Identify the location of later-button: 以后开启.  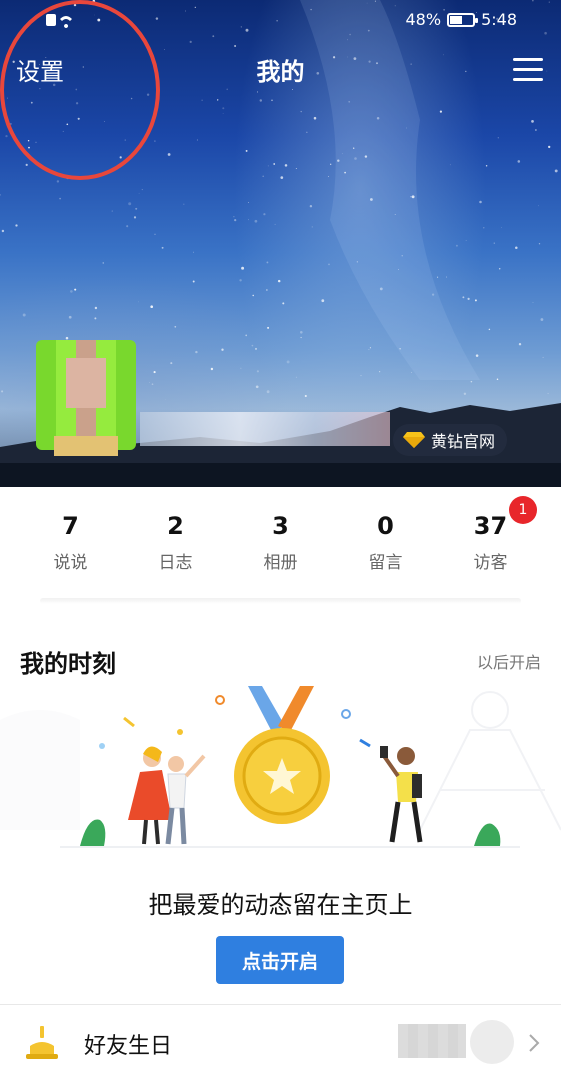
(509, 661).